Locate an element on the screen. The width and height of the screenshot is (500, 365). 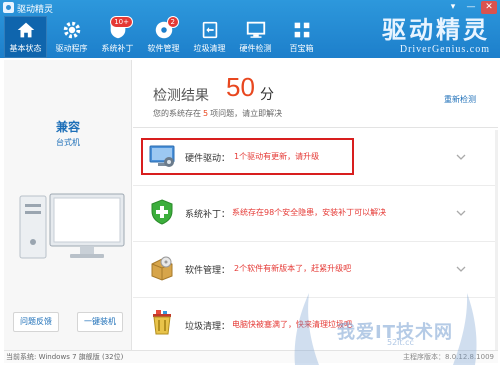
main-nav: 基本状态 驱动程序 10+ 系统补丁 2 软件管理 垃圾清理 硬件检测 百宝箱 is located at coordinates (165, 37).